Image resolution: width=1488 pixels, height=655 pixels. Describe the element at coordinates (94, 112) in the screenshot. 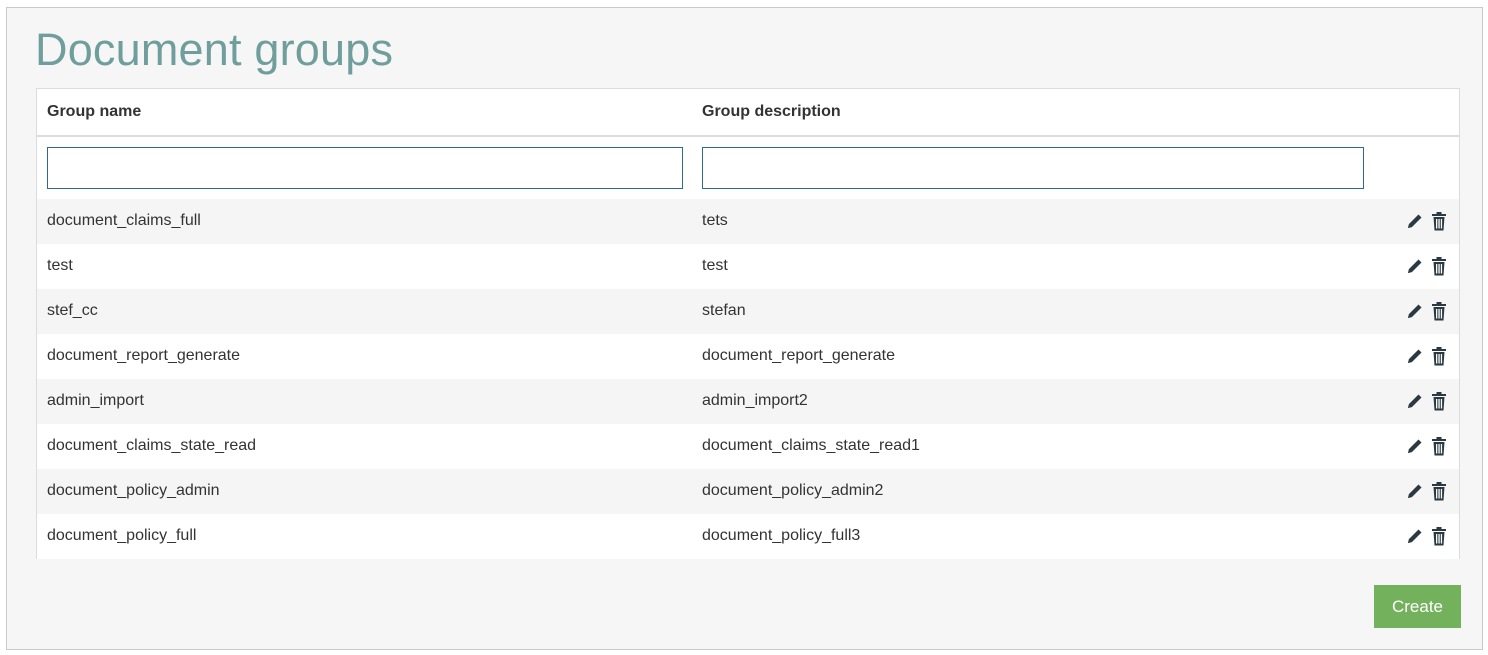

I see `column-header-group-name: Group name` at that location.